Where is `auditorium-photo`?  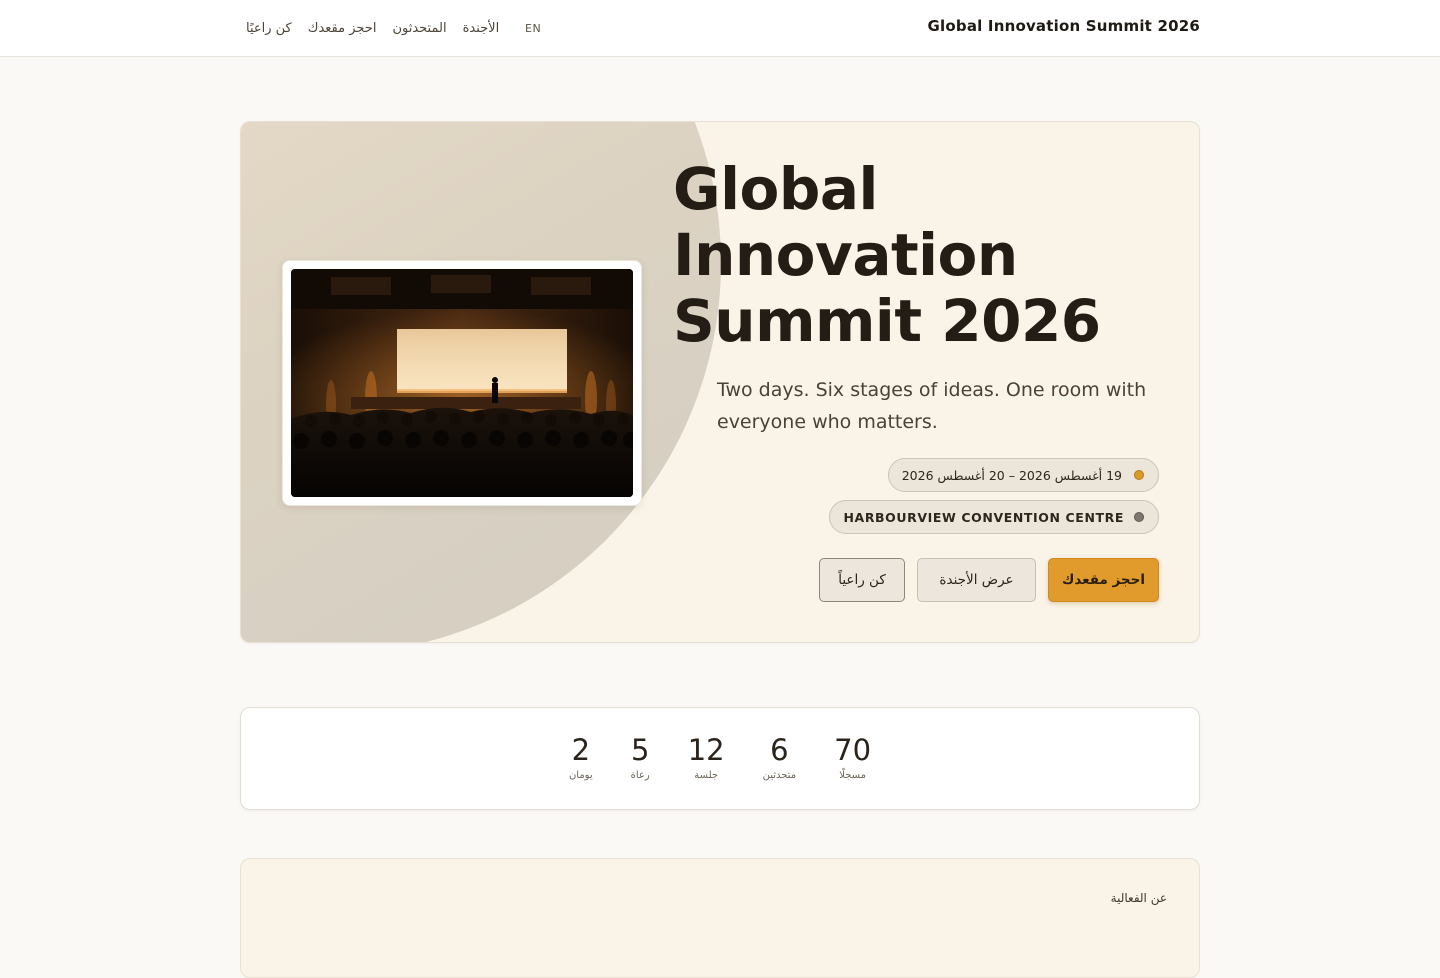 auditorium-photo is located at coordinates (462, 383).